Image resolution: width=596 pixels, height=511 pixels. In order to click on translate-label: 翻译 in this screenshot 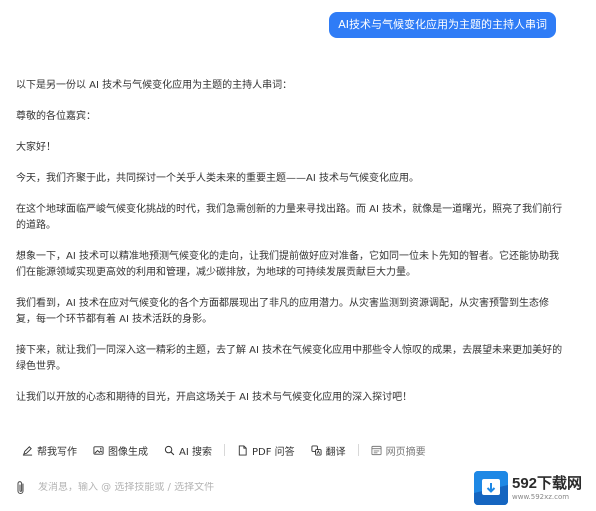, I will do `click(335, 452)`.